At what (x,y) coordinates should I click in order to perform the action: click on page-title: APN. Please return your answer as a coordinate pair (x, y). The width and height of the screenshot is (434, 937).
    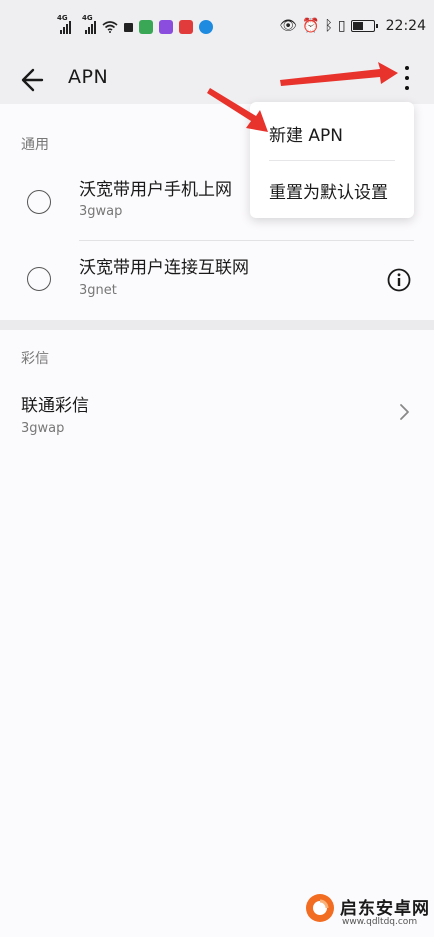
    Looking at the image, I should click on (88, 77).